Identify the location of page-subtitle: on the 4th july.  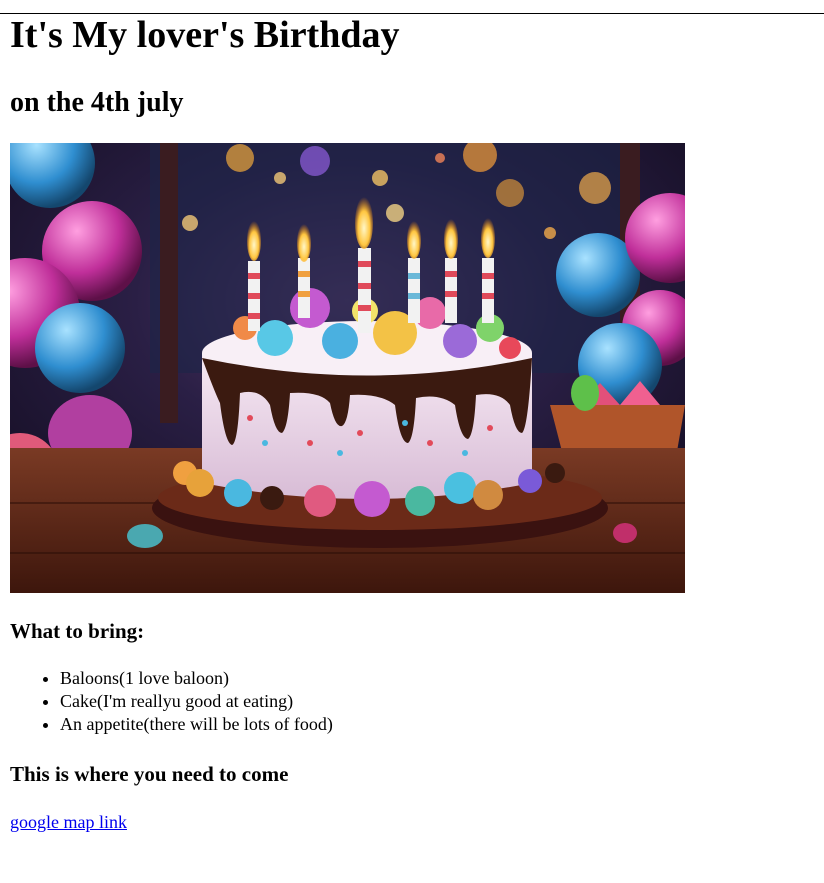
(97, 102).